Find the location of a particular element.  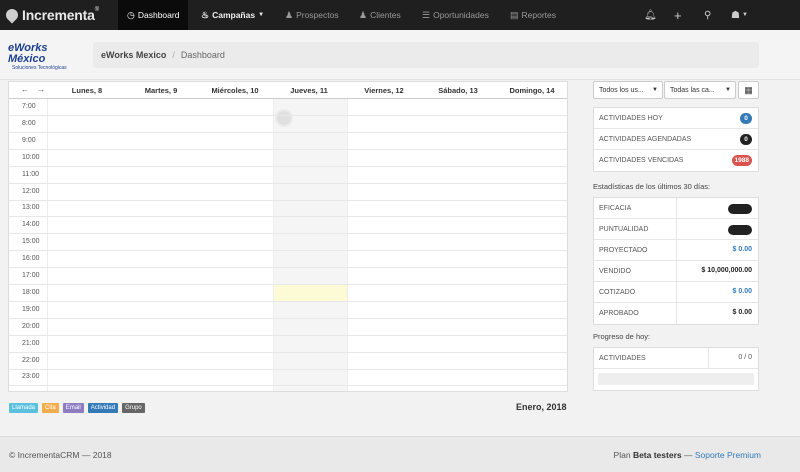

hour-row: 23:00 is located at coordinates (288, 378).